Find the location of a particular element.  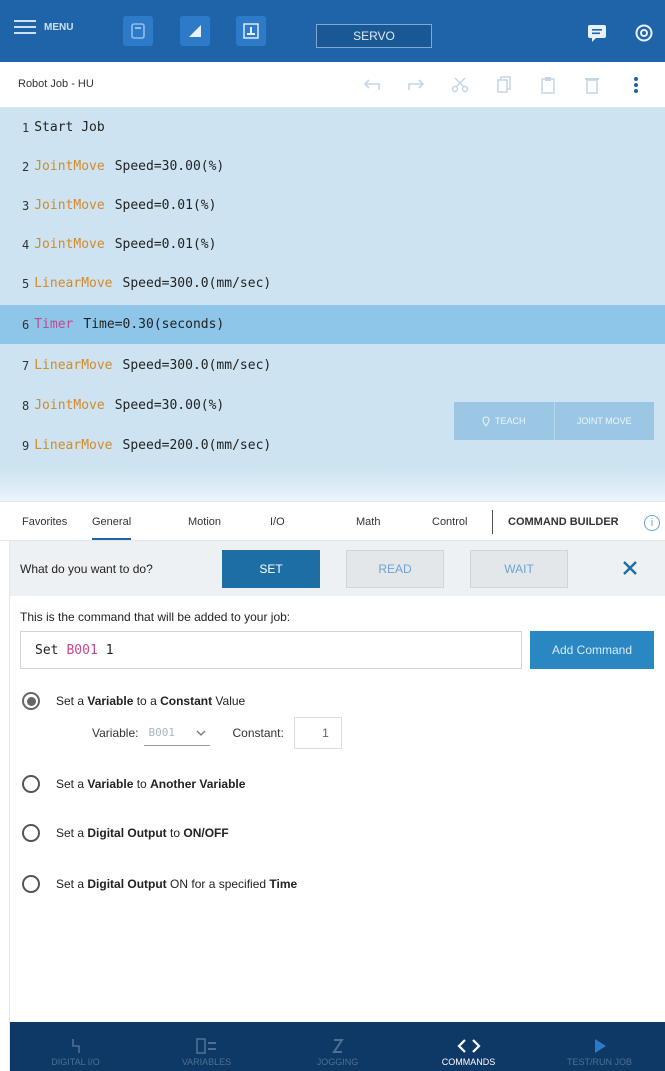

read-button: READ is located at coordinates (395, 569).